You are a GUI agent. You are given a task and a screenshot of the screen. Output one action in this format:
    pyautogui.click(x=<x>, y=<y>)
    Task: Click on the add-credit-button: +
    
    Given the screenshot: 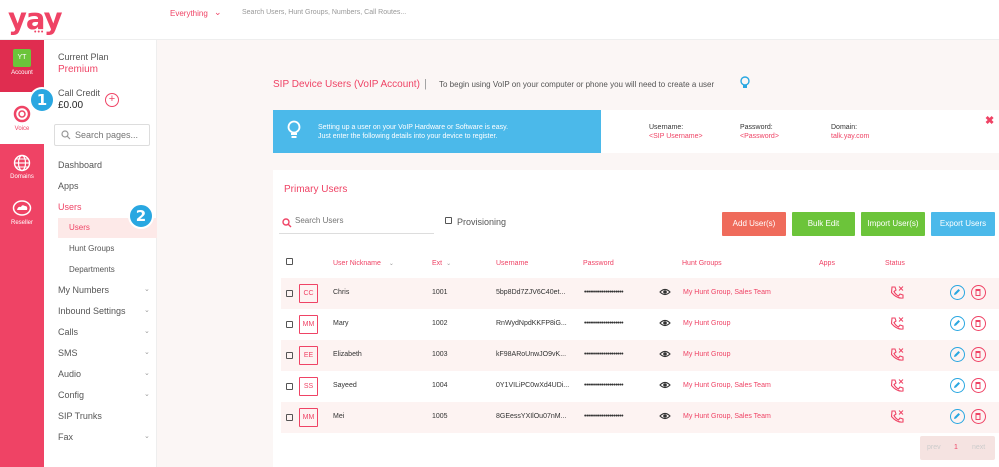 What is the action you would take?
    pyautogui.click(x=112, y=100)
    